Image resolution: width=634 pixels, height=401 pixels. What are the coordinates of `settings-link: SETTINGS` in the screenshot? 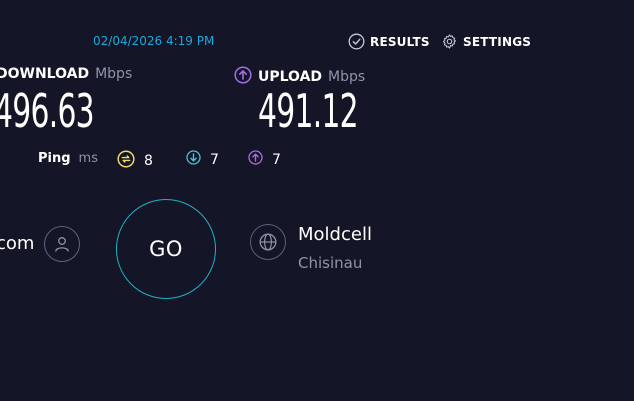 It's located at (486, 41).